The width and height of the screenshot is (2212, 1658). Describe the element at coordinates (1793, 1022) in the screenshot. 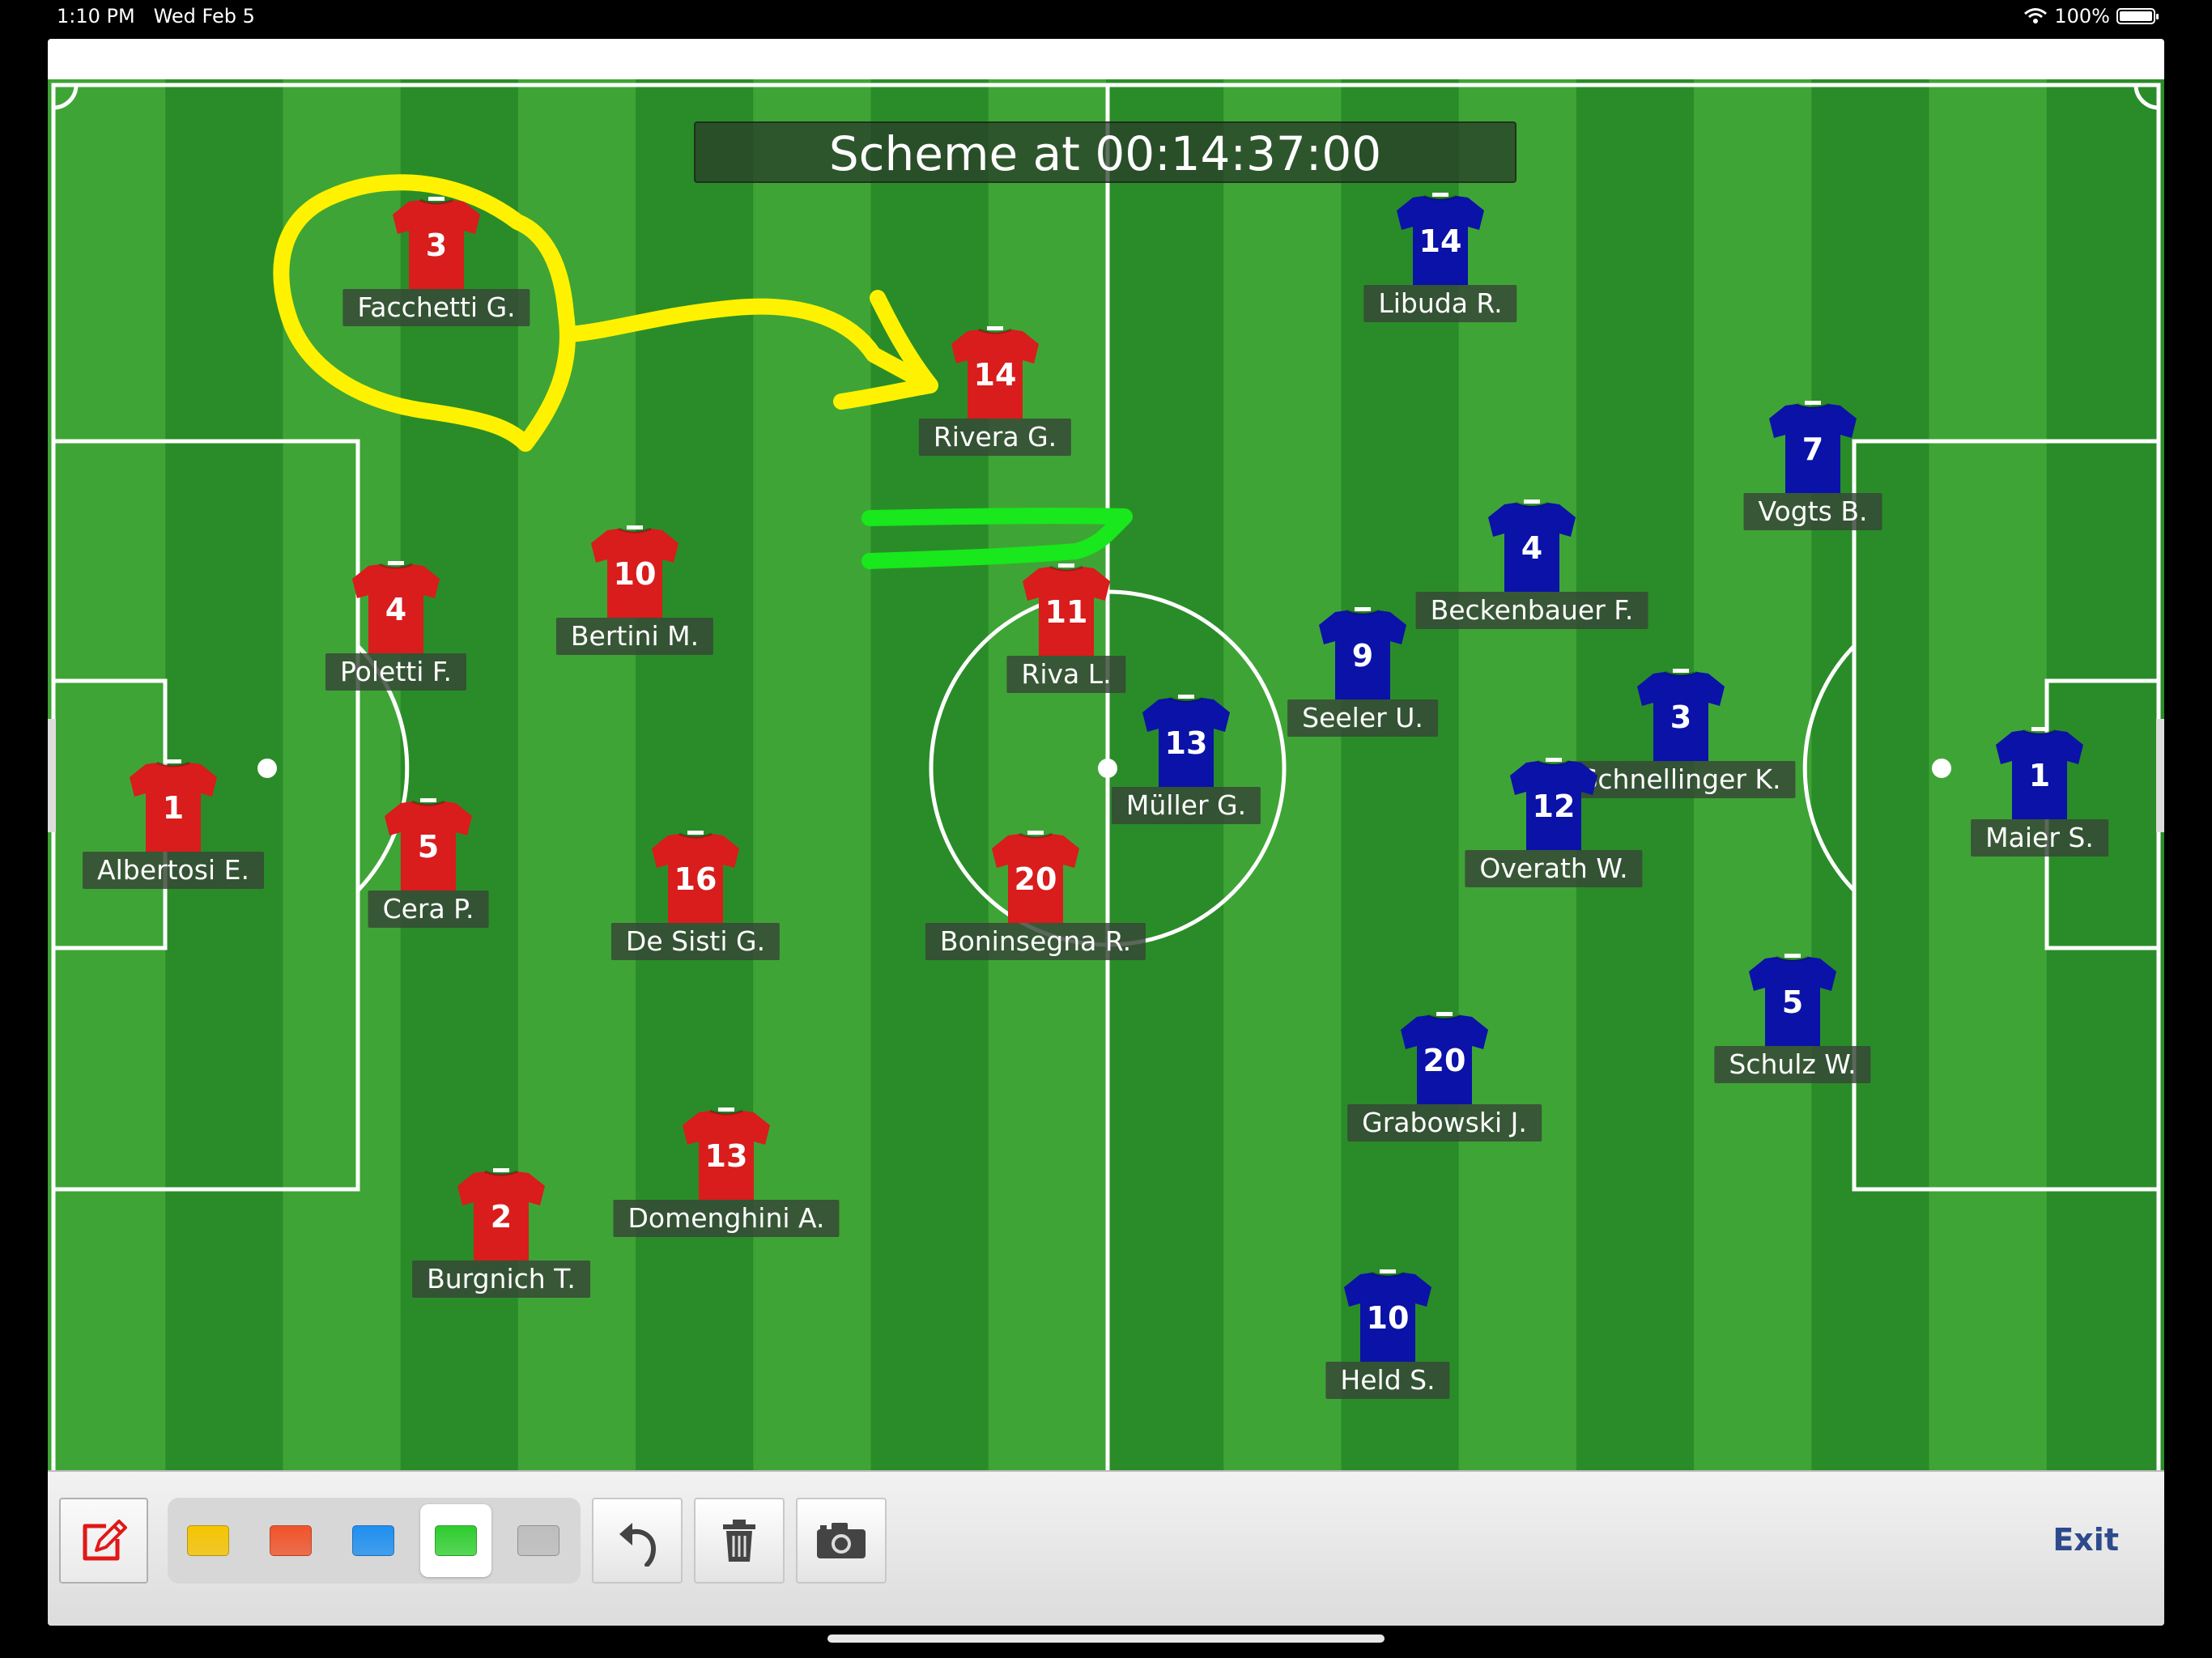

I see `blue-player: 5 Schulz W.` at that location.